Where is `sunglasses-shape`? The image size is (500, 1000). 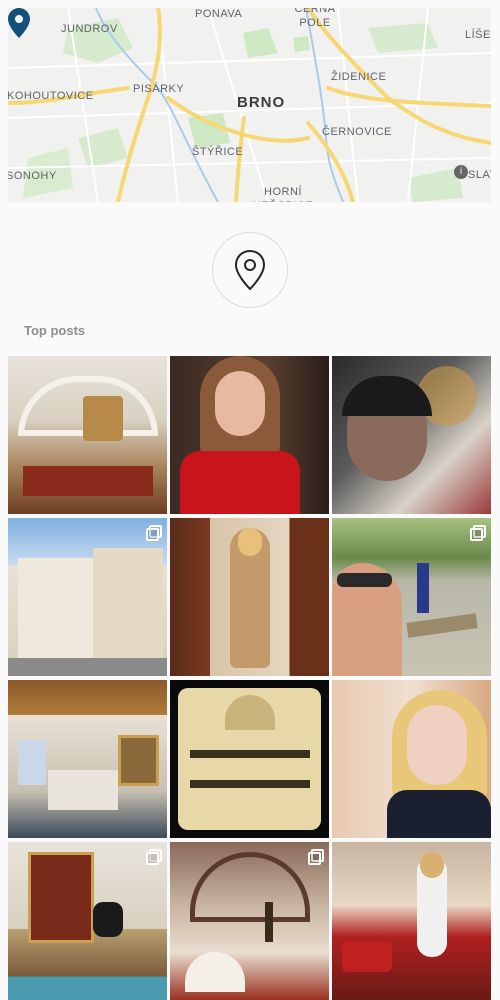 sunglasses-shape is located at coordinates (364, 580).